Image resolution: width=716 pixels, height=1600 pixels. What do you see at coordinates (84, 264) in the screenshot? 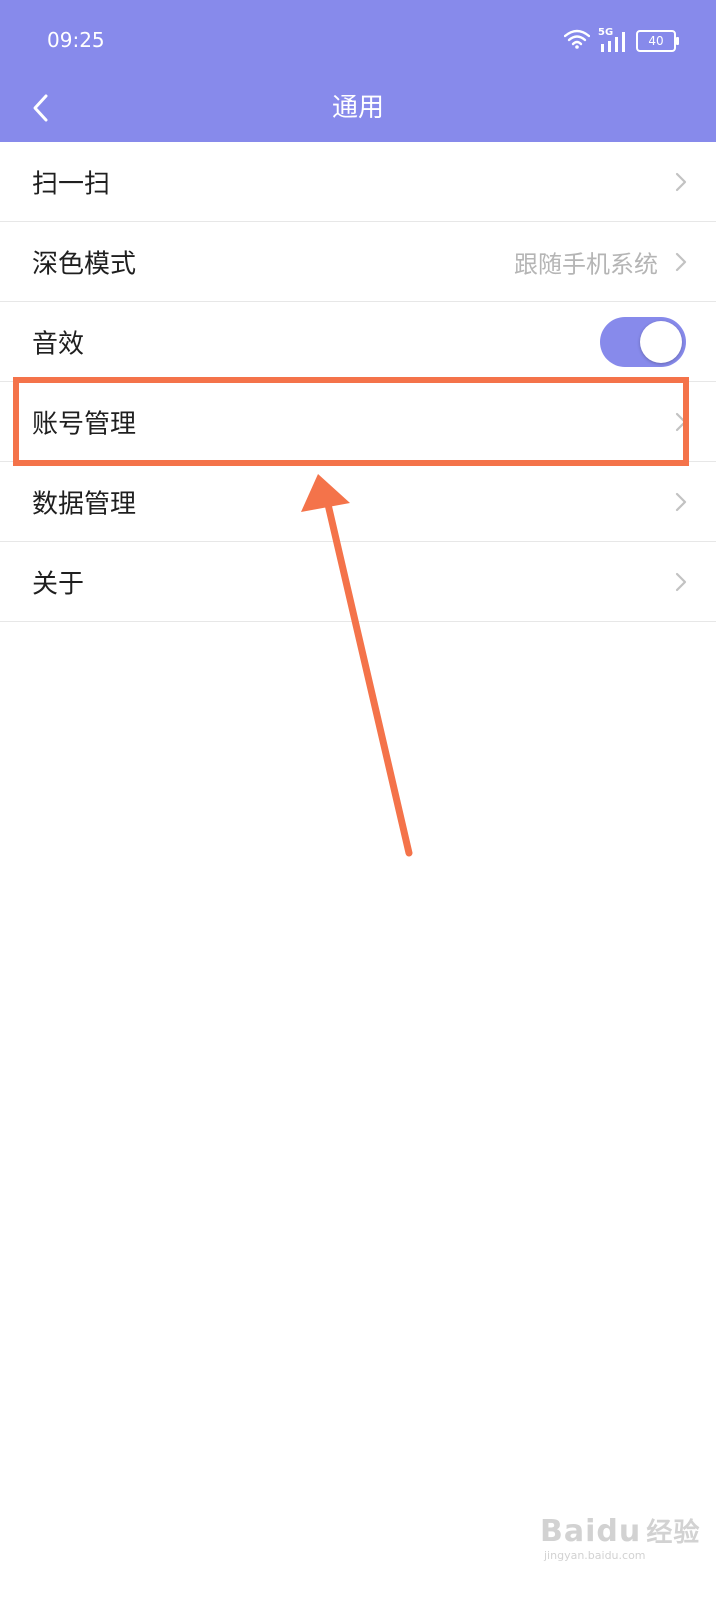
I see `row-label: 深色模式` at bounding box center [84, 264].